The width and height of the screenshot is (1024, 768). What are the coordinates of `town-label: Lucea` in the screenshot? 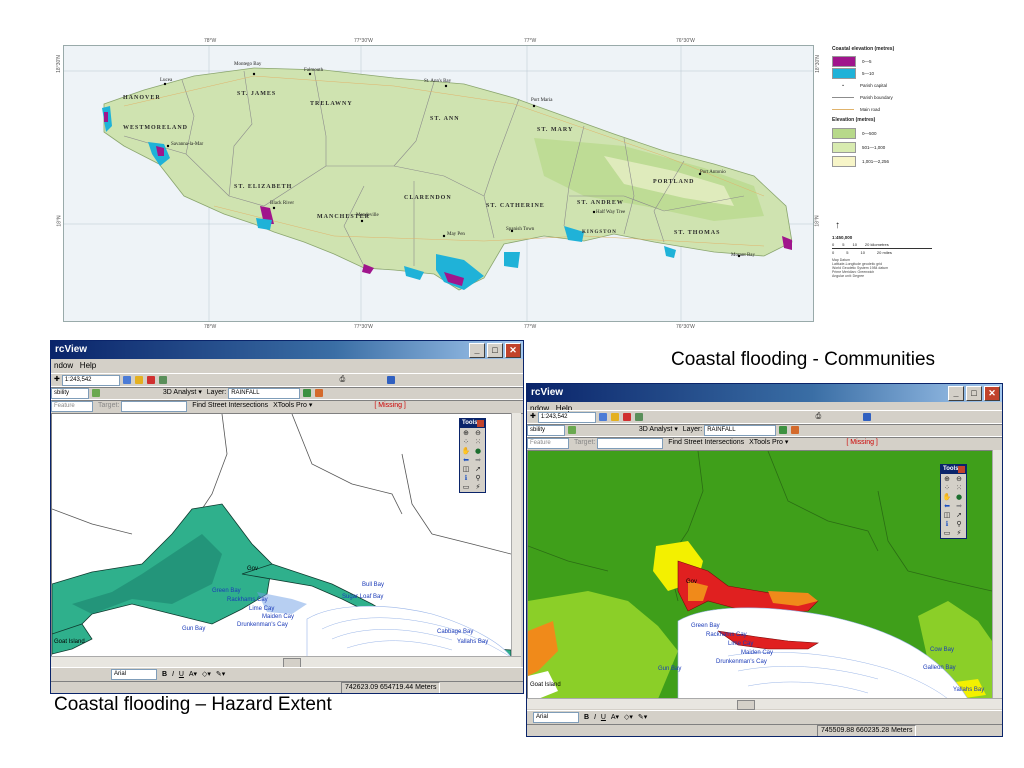 It's located at (166, 80).